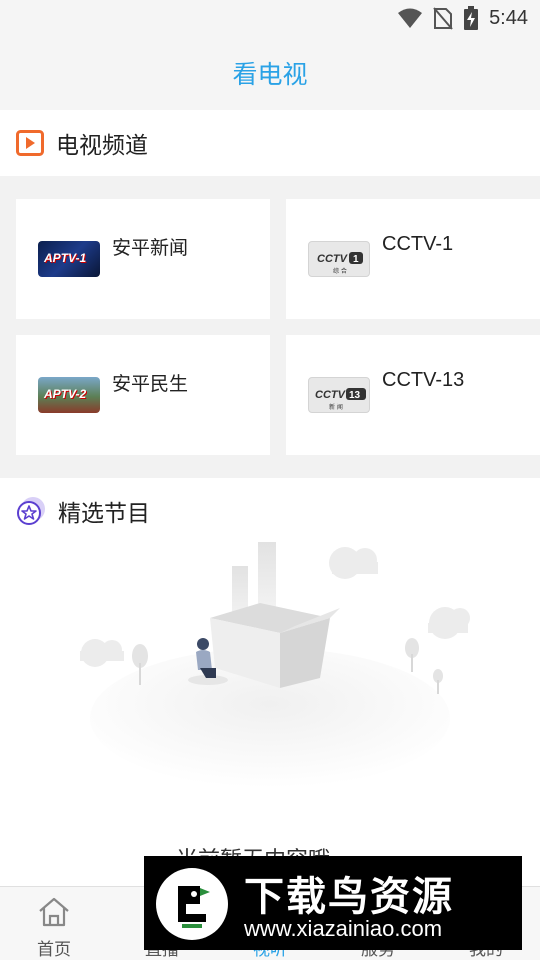 The height and width of the screenshot is (960, 540). I want to click on channel-card-anping-news: APTV-1 安平新闻, so click(143, 259).